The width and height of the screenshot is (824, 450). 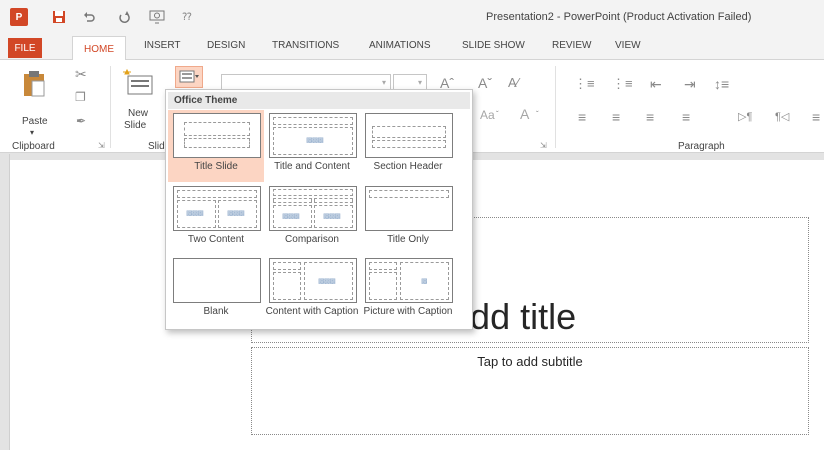 What do you see at coordinates (187, 17) in the screenshot?
I see `customize-qat-icon: ⁇` at bounding box center [187, 17].